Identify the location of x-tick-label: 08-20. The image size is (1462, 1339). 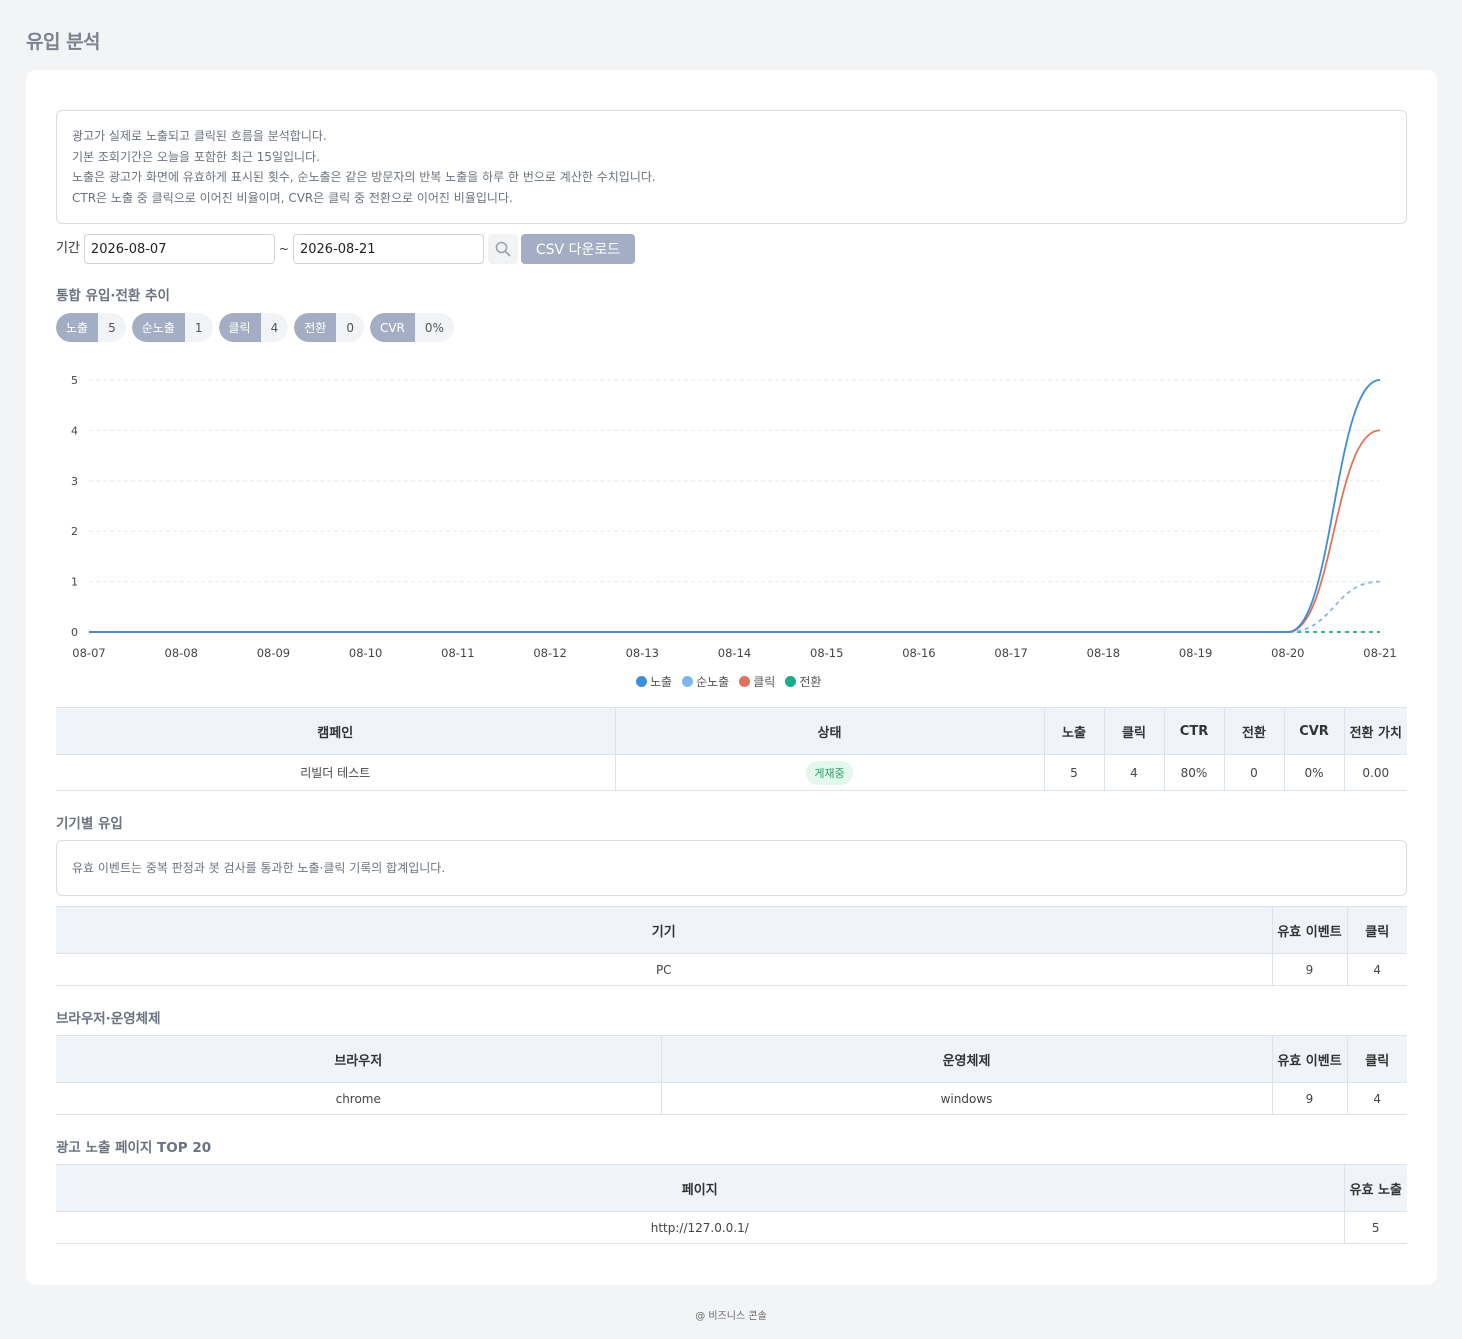
(1287, 653).